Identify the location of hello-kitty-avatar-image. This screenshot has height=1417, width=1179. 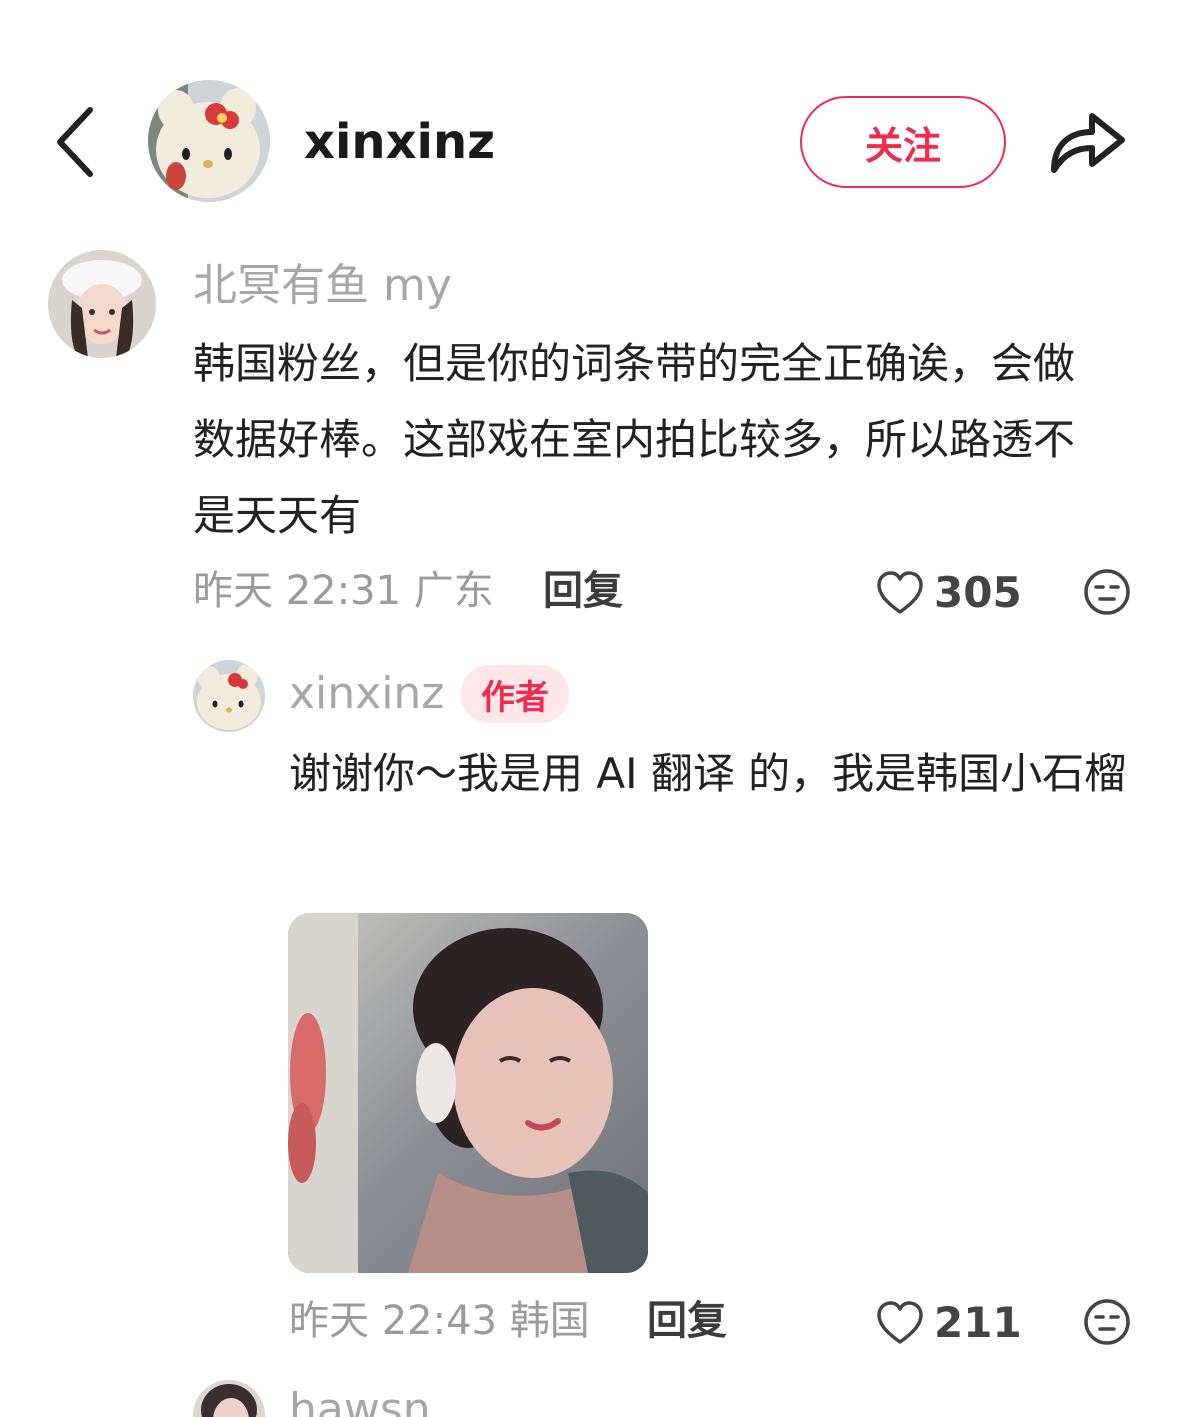
(229, 696).